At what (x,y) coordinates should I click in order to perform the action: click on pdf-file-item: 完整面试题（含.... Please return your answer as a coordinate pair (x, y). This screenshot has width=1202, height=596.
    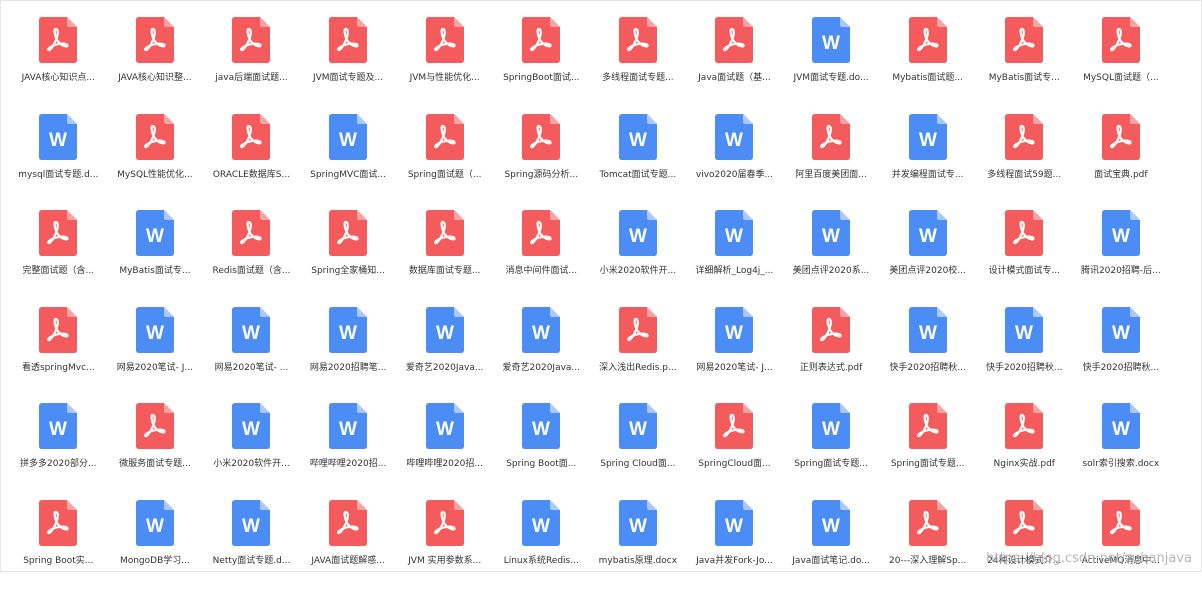
    Looking at the image, I should click on (58, 257).